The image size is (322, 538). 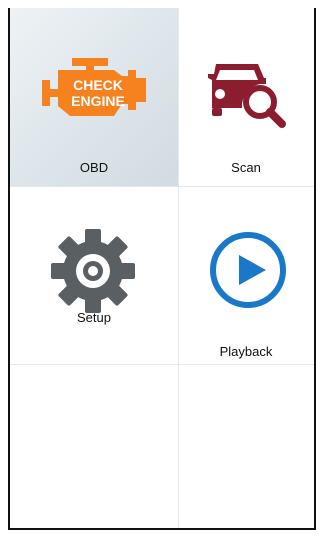 I want to click on menu-label-obd: OBD, so click(x=94, y=167).